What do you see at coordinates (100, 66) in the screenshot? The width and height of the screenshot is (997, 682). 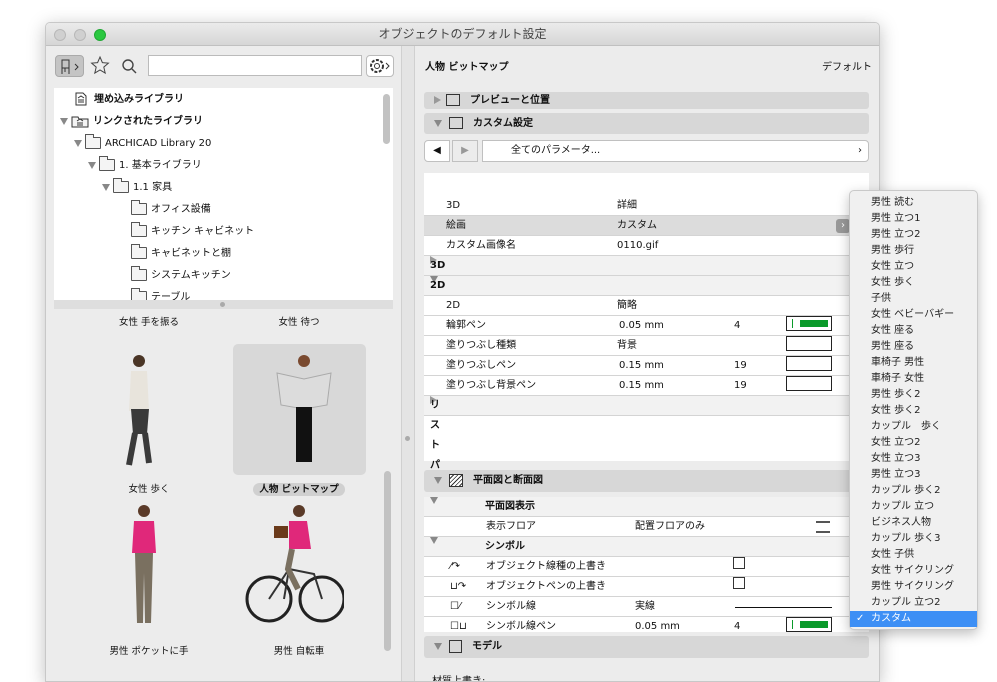 I see `favorites-button` at bounding box center [100, 66].